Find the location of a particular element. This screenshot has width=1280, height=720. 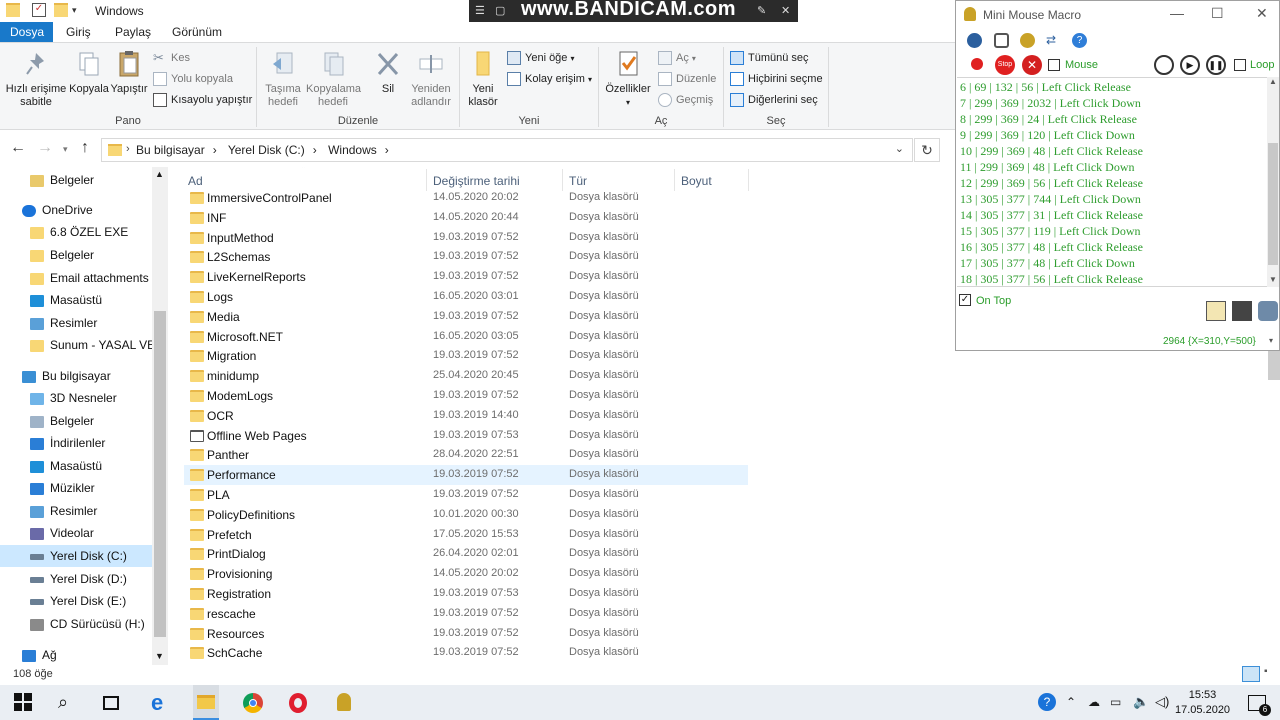

file-row: PLA 19.03.2019 07:52 Dosya klasörü is located at coordinates (466, 495).